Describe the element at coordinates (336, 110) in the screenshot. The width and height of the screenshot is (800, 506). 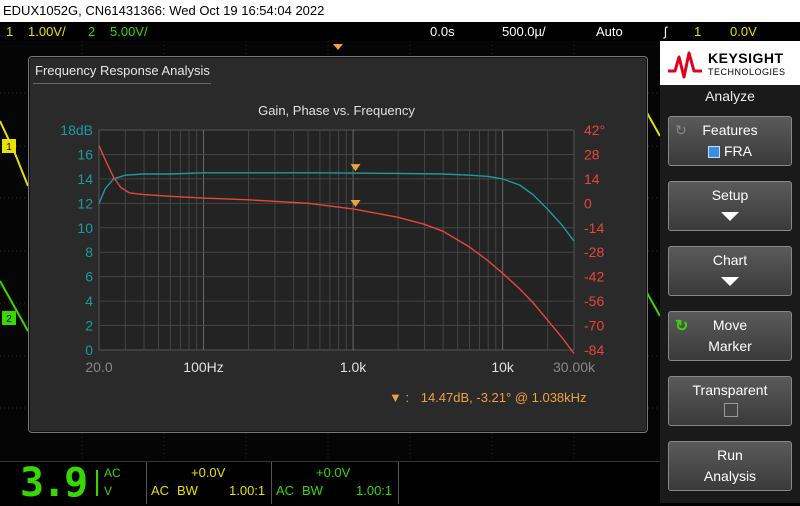
I see `chart-title: Gain, Phase vs. Frequency` at that location.